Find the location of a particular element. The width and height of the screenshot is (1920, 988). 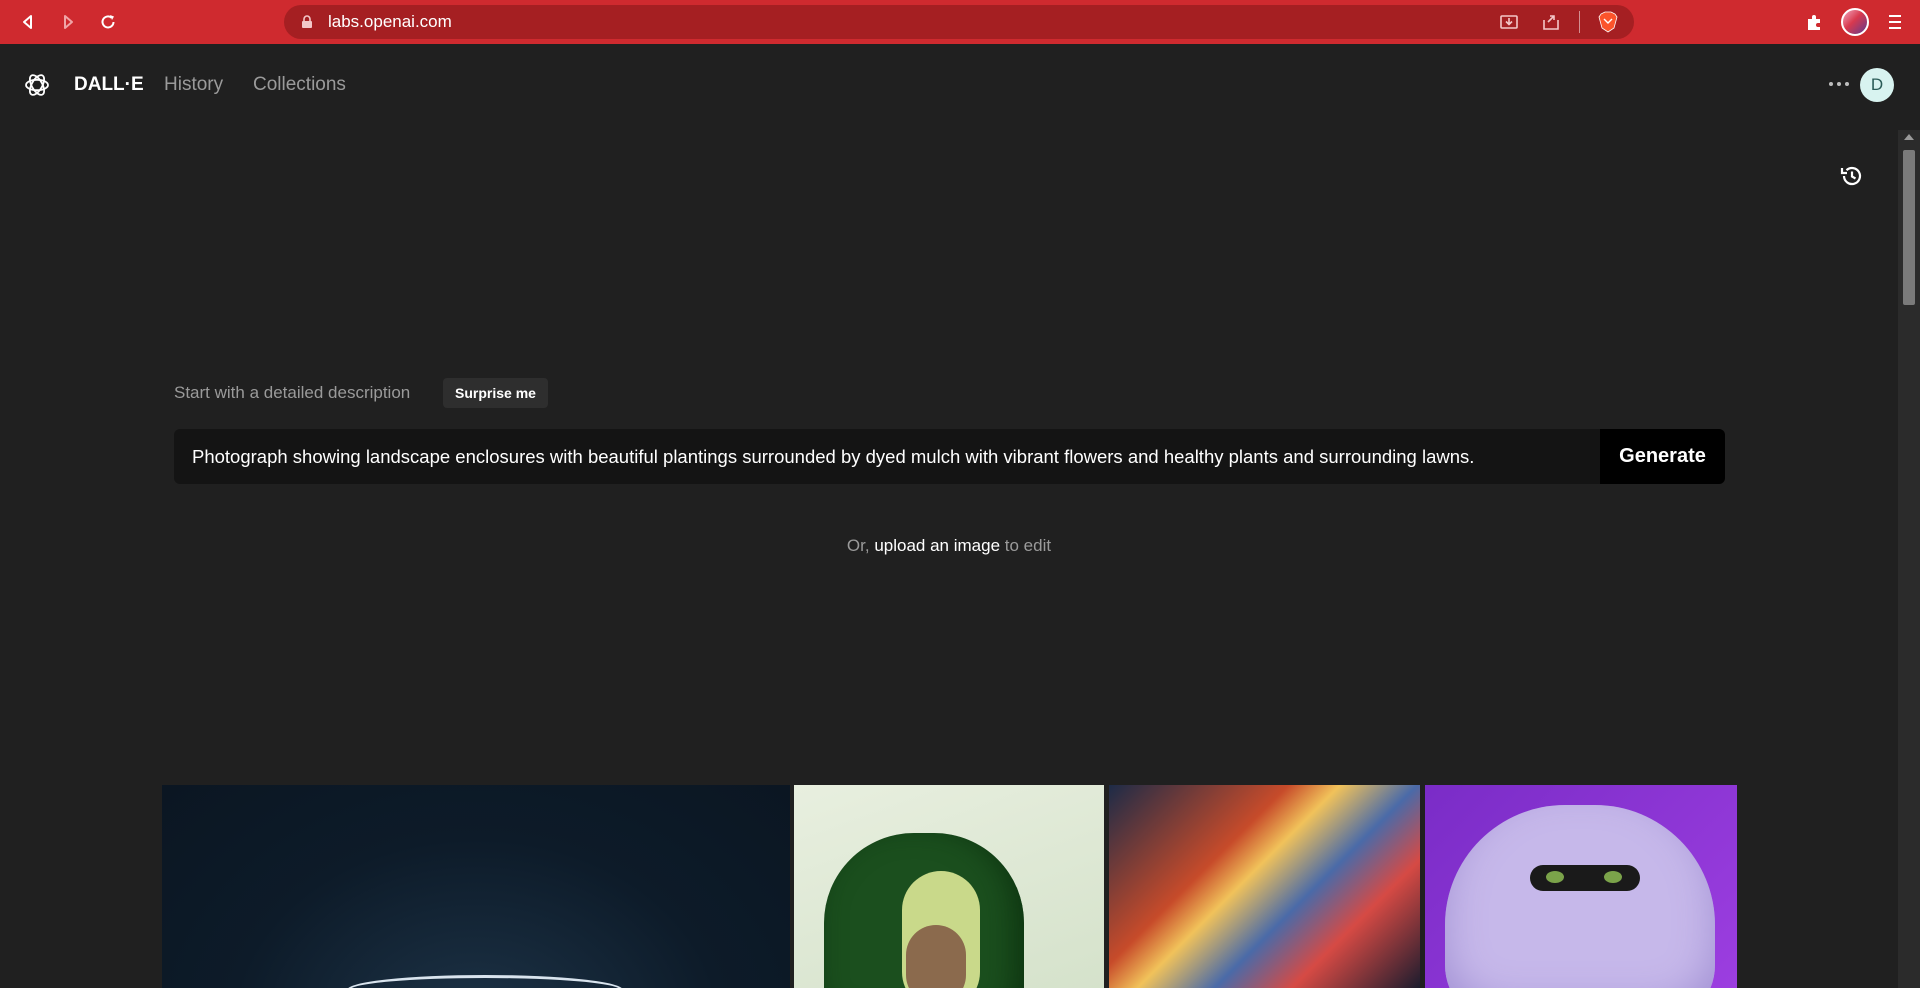

back-button is located at coordinates (28, 22).